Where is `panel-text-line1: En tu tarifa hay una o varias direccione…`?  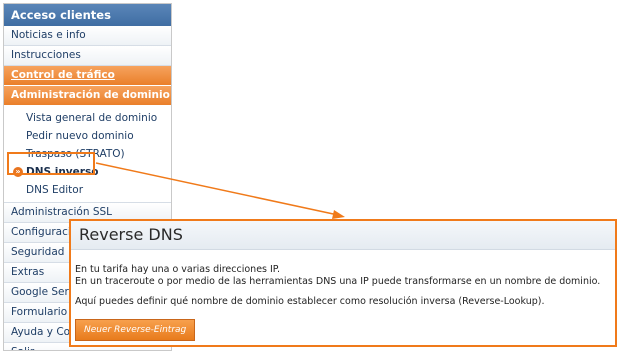 panel-text-line1: En tu tarifa hay una o varias direccione… is located at coordinates (178, 269).